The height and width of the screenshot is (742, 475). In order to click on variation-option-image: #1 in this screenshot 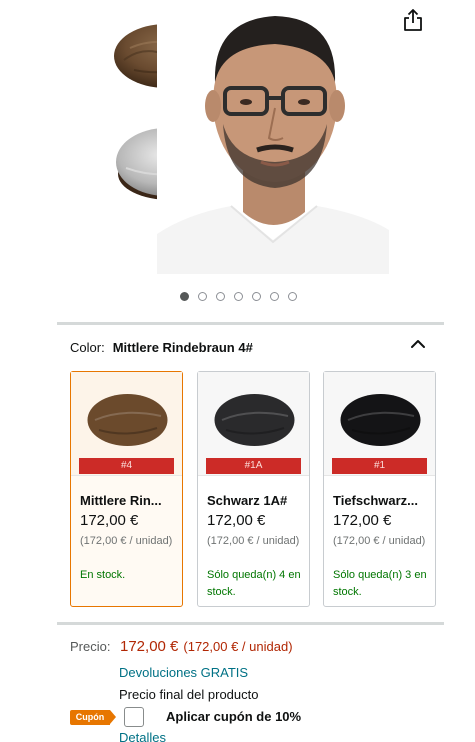, I will do `click(379, 424)`.